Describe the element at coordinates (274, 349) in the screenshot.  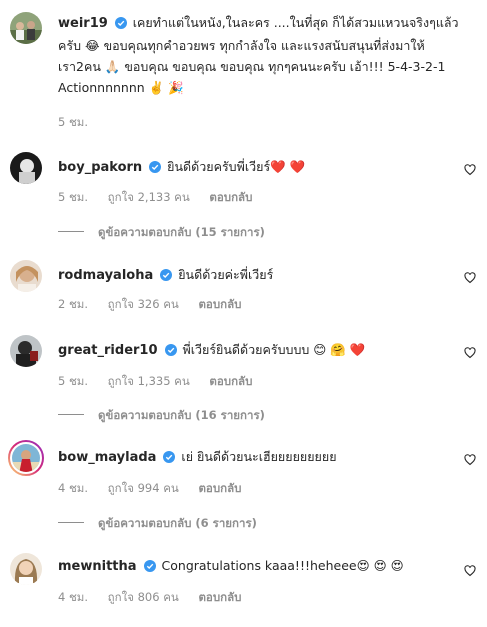
I see `comment-text: พี่เวียร์ยินดีด้วยครับบบบ 😊 🤗 ❤️` at that location.